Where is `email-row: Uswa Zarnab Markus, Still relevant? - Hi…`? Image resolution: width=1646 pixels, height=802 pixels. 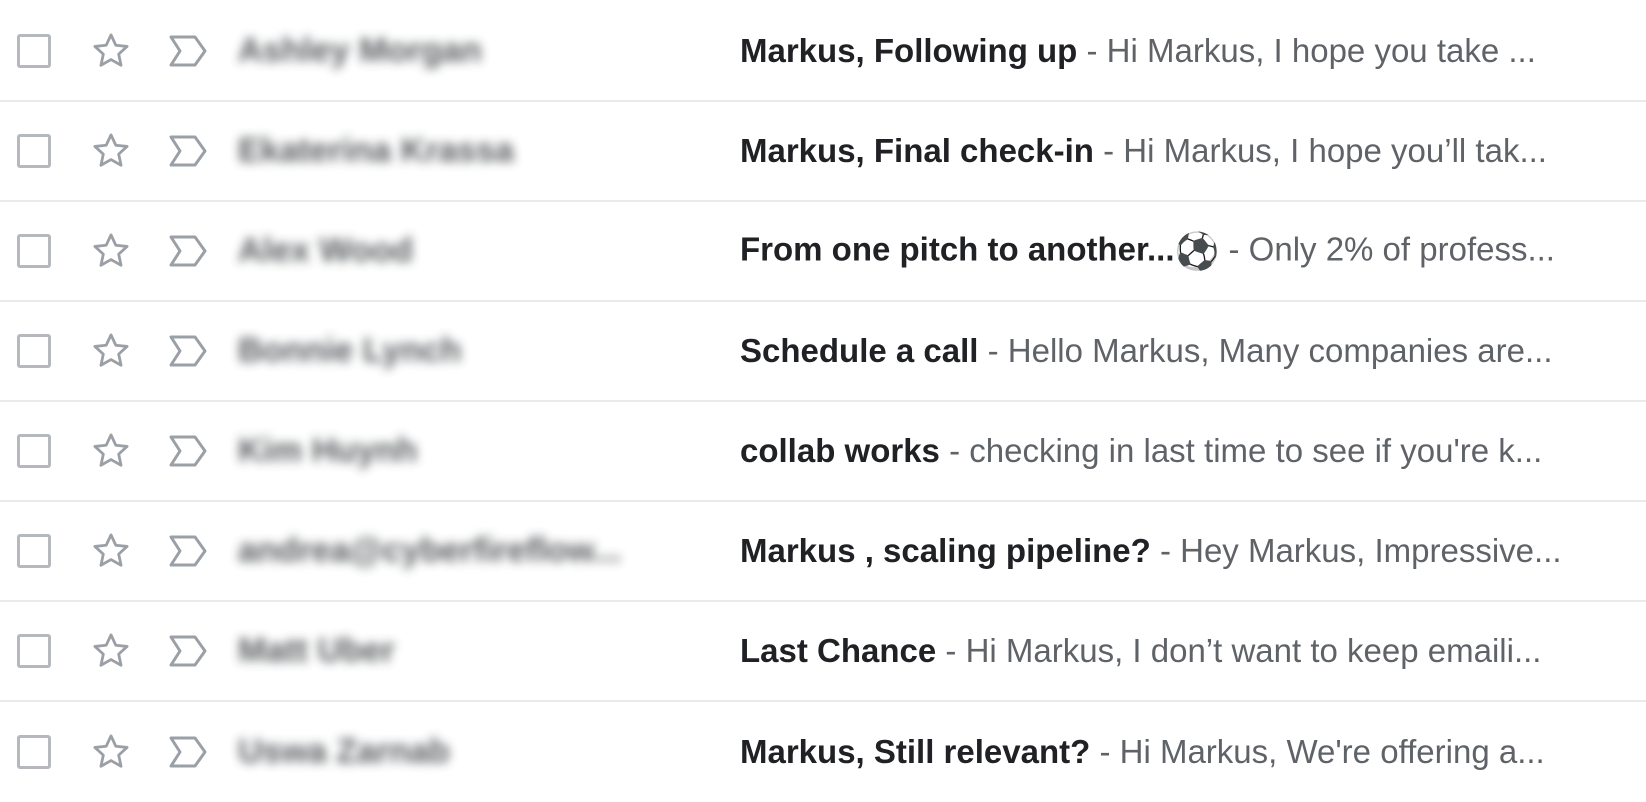 email-row: Uswa Zarnab Markus, Still relevant? - Hi… is located at coordinates (823, 752).